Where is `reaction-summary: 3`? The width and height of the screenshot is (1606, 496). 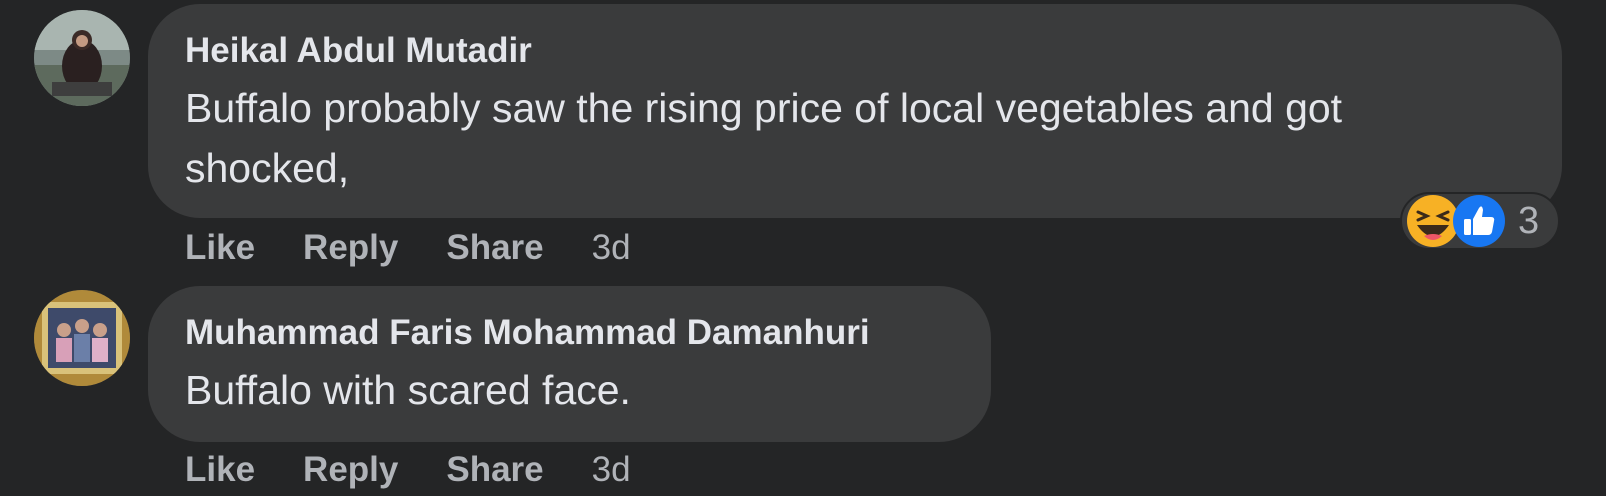 reaction-summary: 3 is located at coordinates (1480, 221).